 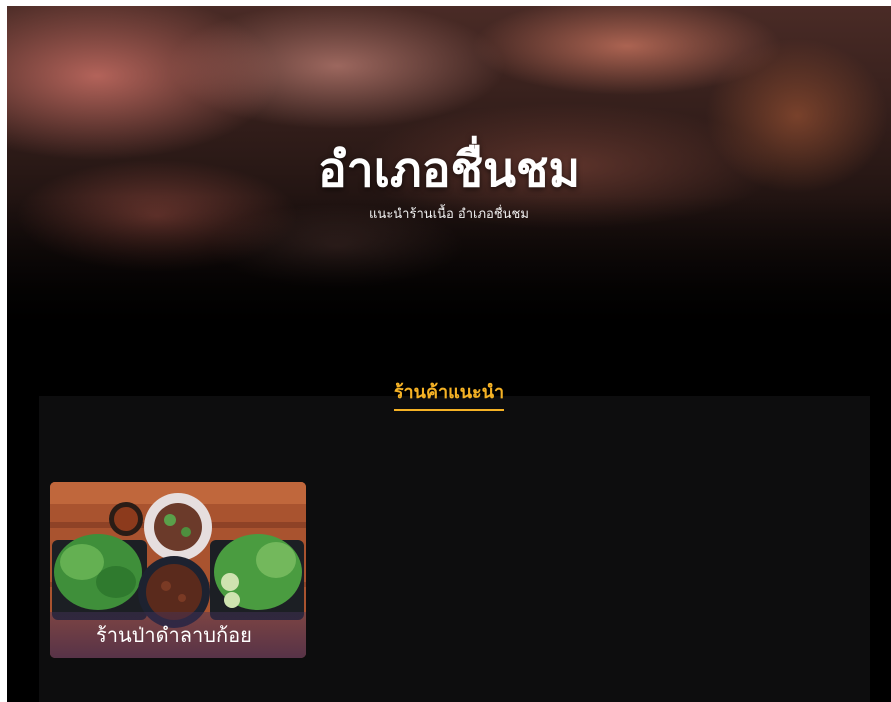 What do you see at coordinates (449, 170) in the screenshot?
I see `page-title: อำเภอชื่นชม` at bounding box center [449, 170].